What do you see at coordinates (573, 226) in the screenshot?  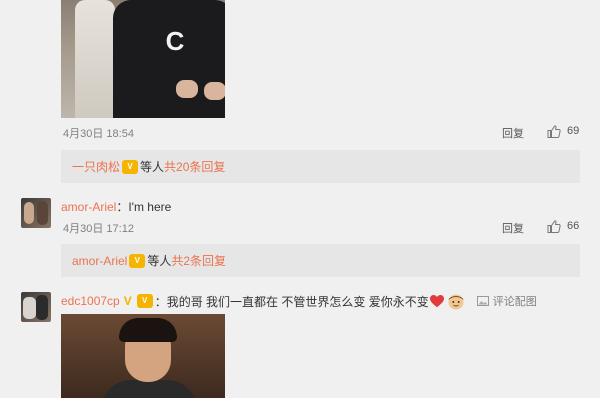 I see `like-count: 66` at bounding box center [573, 226].